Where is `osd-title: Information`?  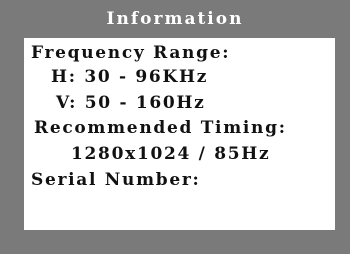
osd-title: Information is located at coordinates (175, 19).